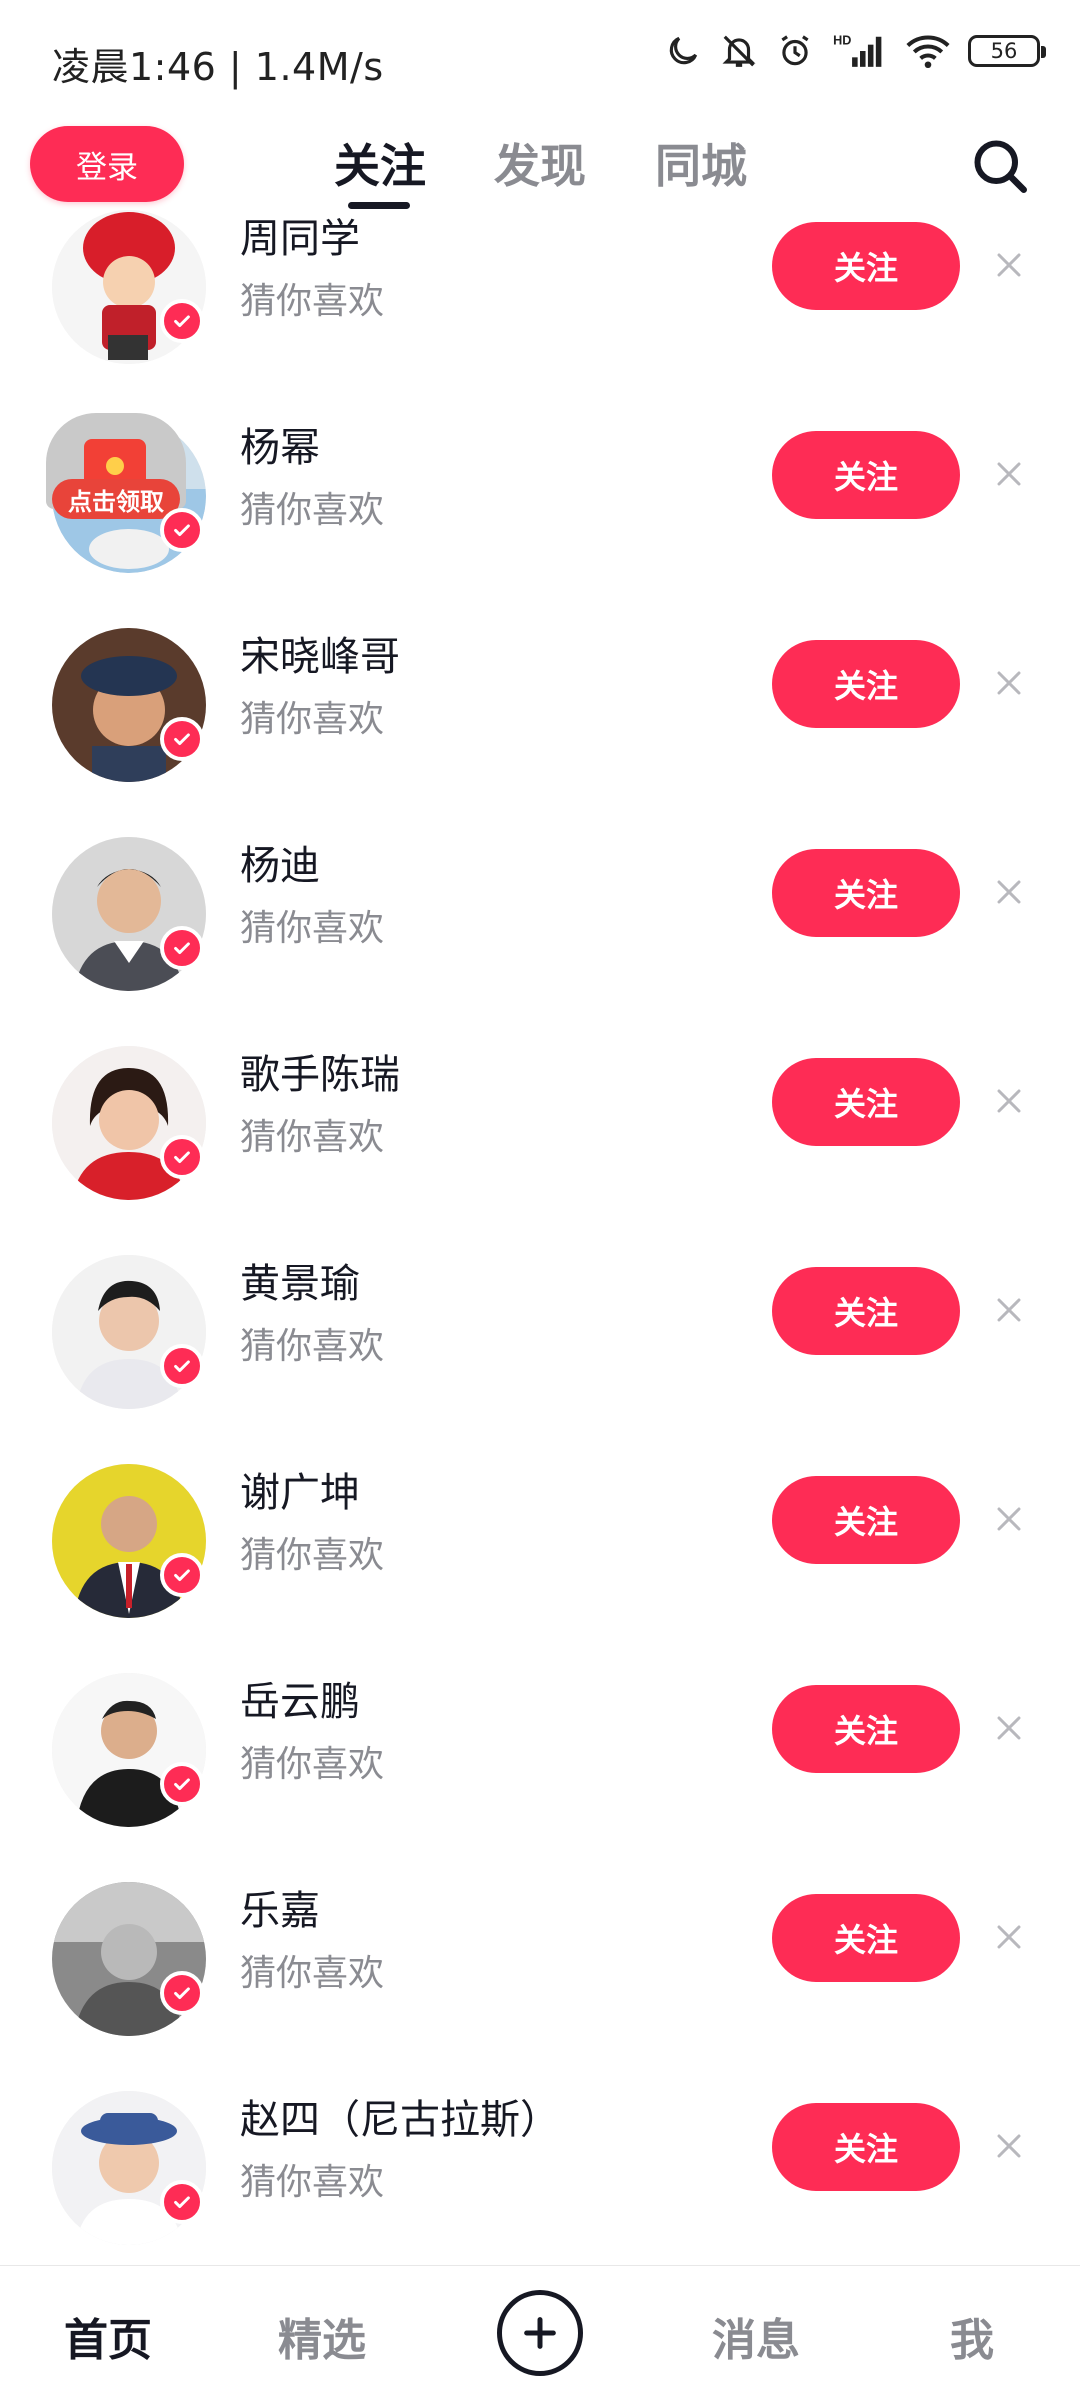 This screenshot has height=2401, width=1080. I want to click on top-header: 登录 关注 发现 同城, so click(540, 170).